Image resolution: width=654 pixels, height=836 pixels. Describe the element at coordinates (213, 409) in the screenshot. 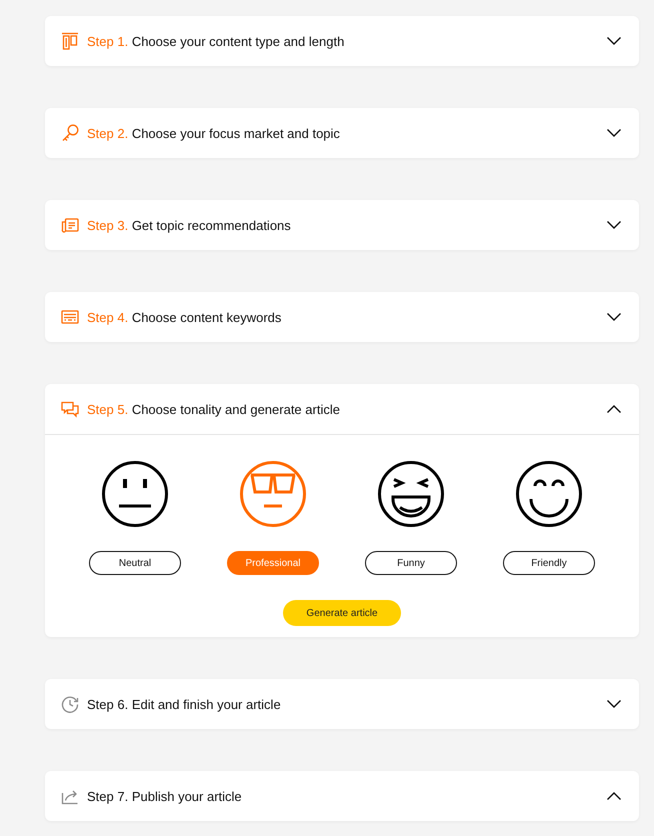

I see `step-title: Step 5. Choose tonality and generate article` at that location.